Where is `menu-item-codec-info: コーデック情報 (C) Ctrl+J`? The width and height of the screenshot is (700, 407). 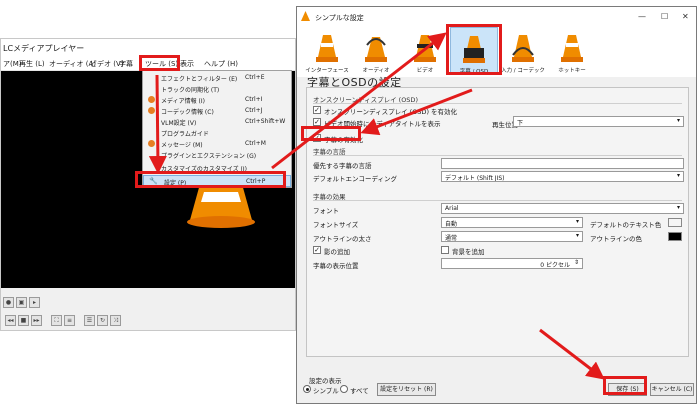 menu-item-codec-info: コーデック情報 (C) Ctrl+J is located at coordinates (217, 111).